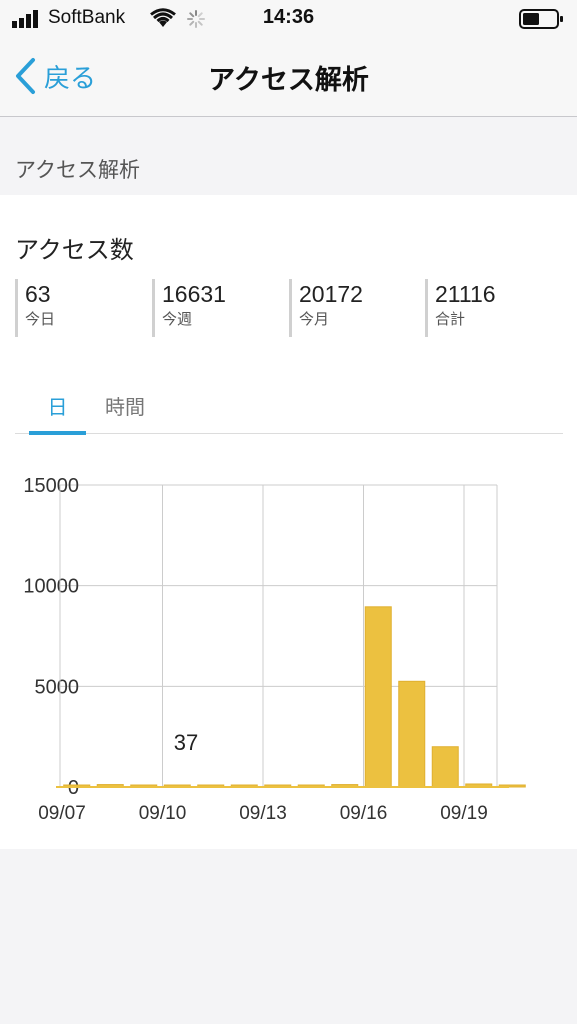 The height and width of the screenshot is (1024, 577). What do you see at coordinates (177, 319) in the screenshot?
I see `stat-label: 今週` at bounding box center [177, 319].